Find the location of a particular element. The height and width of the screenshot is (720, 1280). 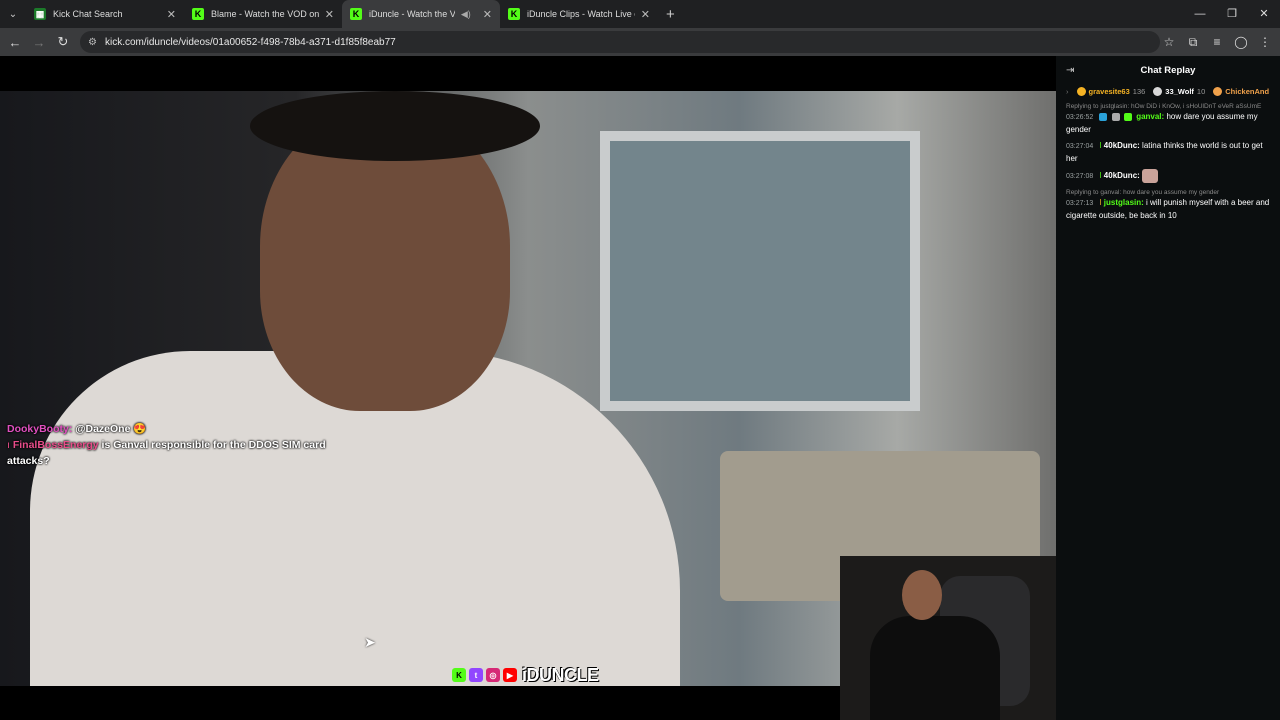

gifter-name: 33_Wolf is located at coordinates (1179, 91).